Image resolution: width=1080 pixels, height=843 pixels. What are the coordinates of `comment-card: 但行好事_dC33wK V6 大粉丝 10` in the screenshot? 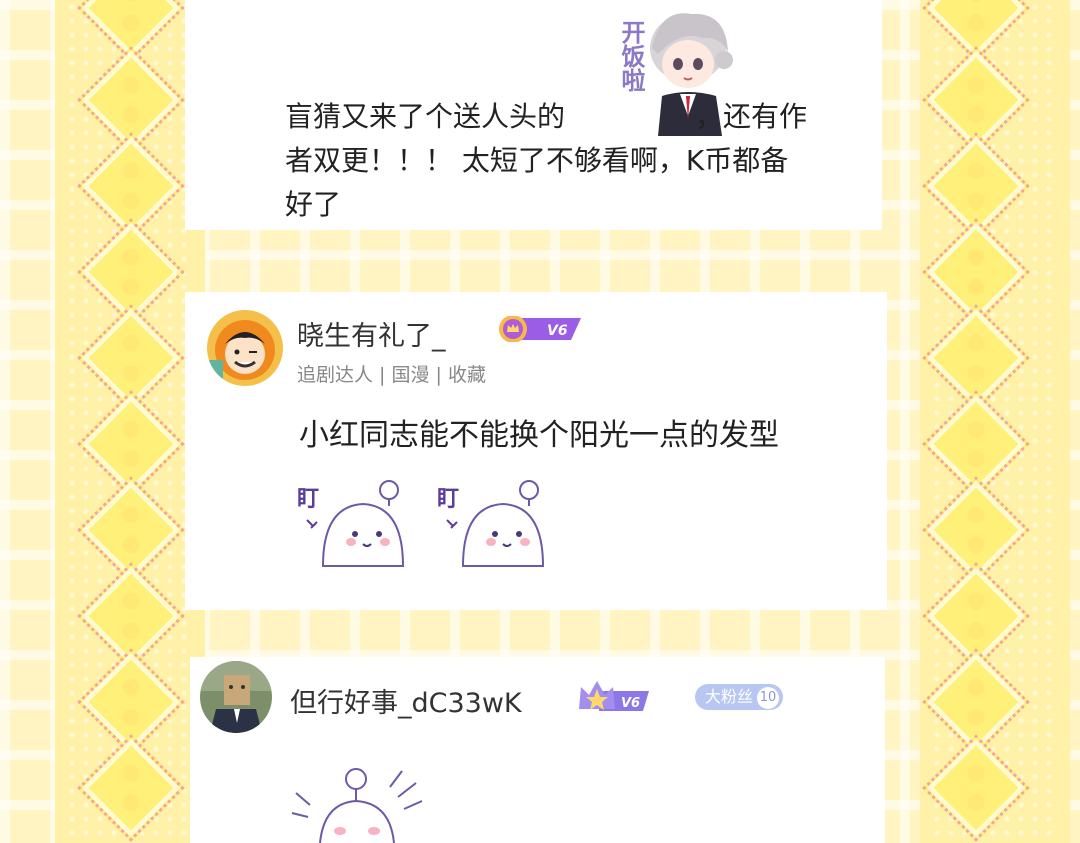 It's located at (537, 750).